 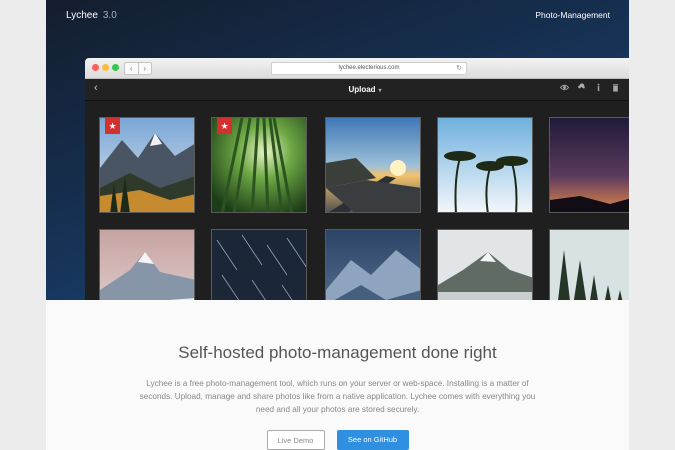 I want to click on page-headline: Self-hosted photo-management done right, so click(x=337, y=352).